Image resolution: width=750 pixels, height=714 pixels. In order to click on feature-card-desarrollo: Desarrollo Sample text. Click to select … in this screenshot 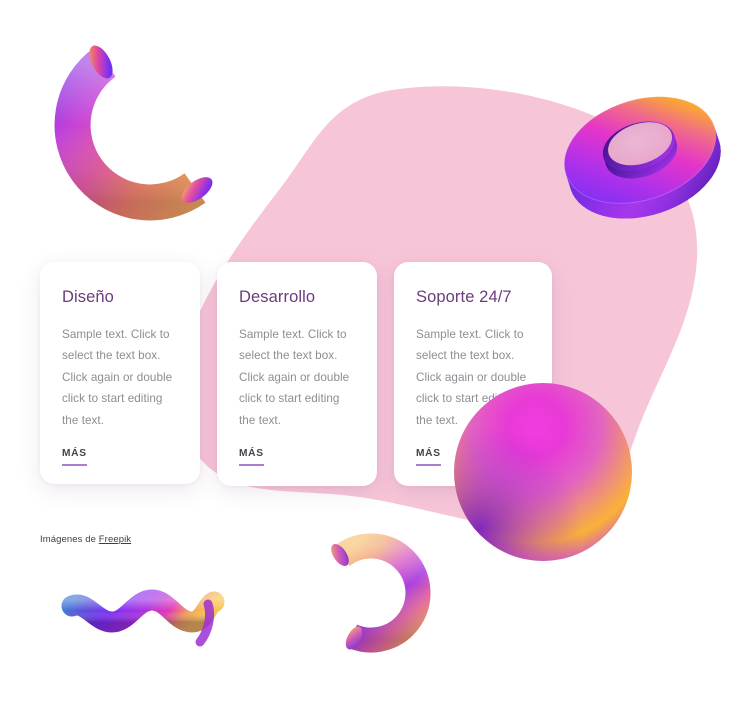, I will do `click(297, 374)`.